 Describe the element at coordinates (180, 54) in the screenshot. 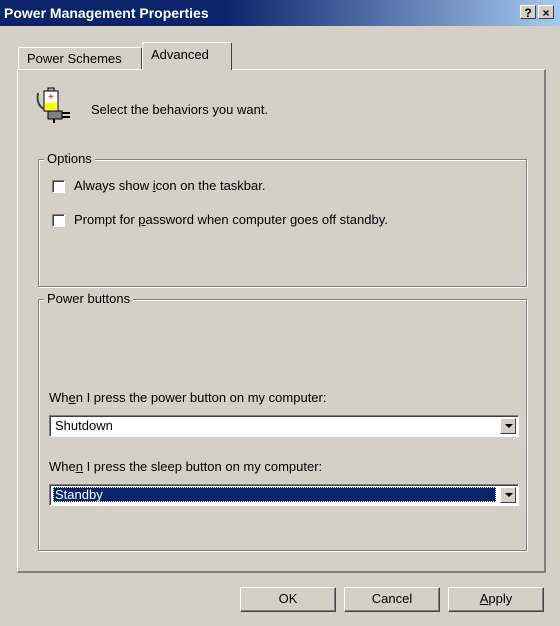

I see `tab-label: Advanced` at that location.